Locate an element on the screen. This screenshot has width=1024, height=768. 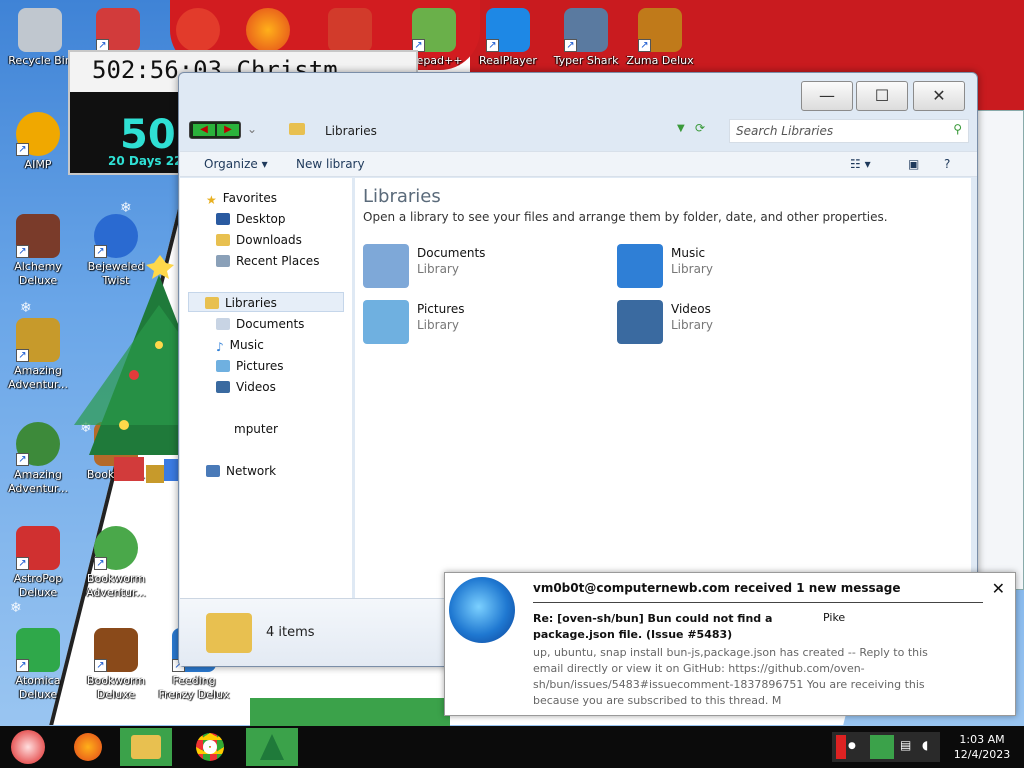
nav-libraries: Libraries is located at coordinates (266, 302).